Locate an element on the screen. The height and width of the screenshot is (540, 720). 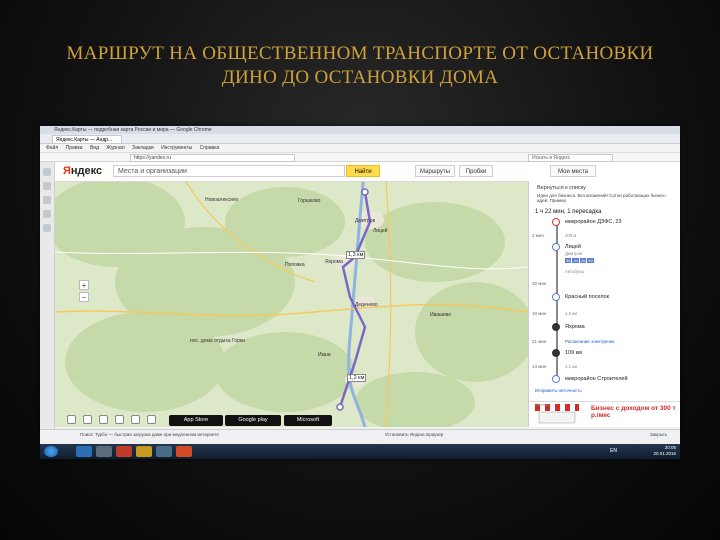
bus-number-list: 36 34 26 43 is located at coordinates (580, 260).